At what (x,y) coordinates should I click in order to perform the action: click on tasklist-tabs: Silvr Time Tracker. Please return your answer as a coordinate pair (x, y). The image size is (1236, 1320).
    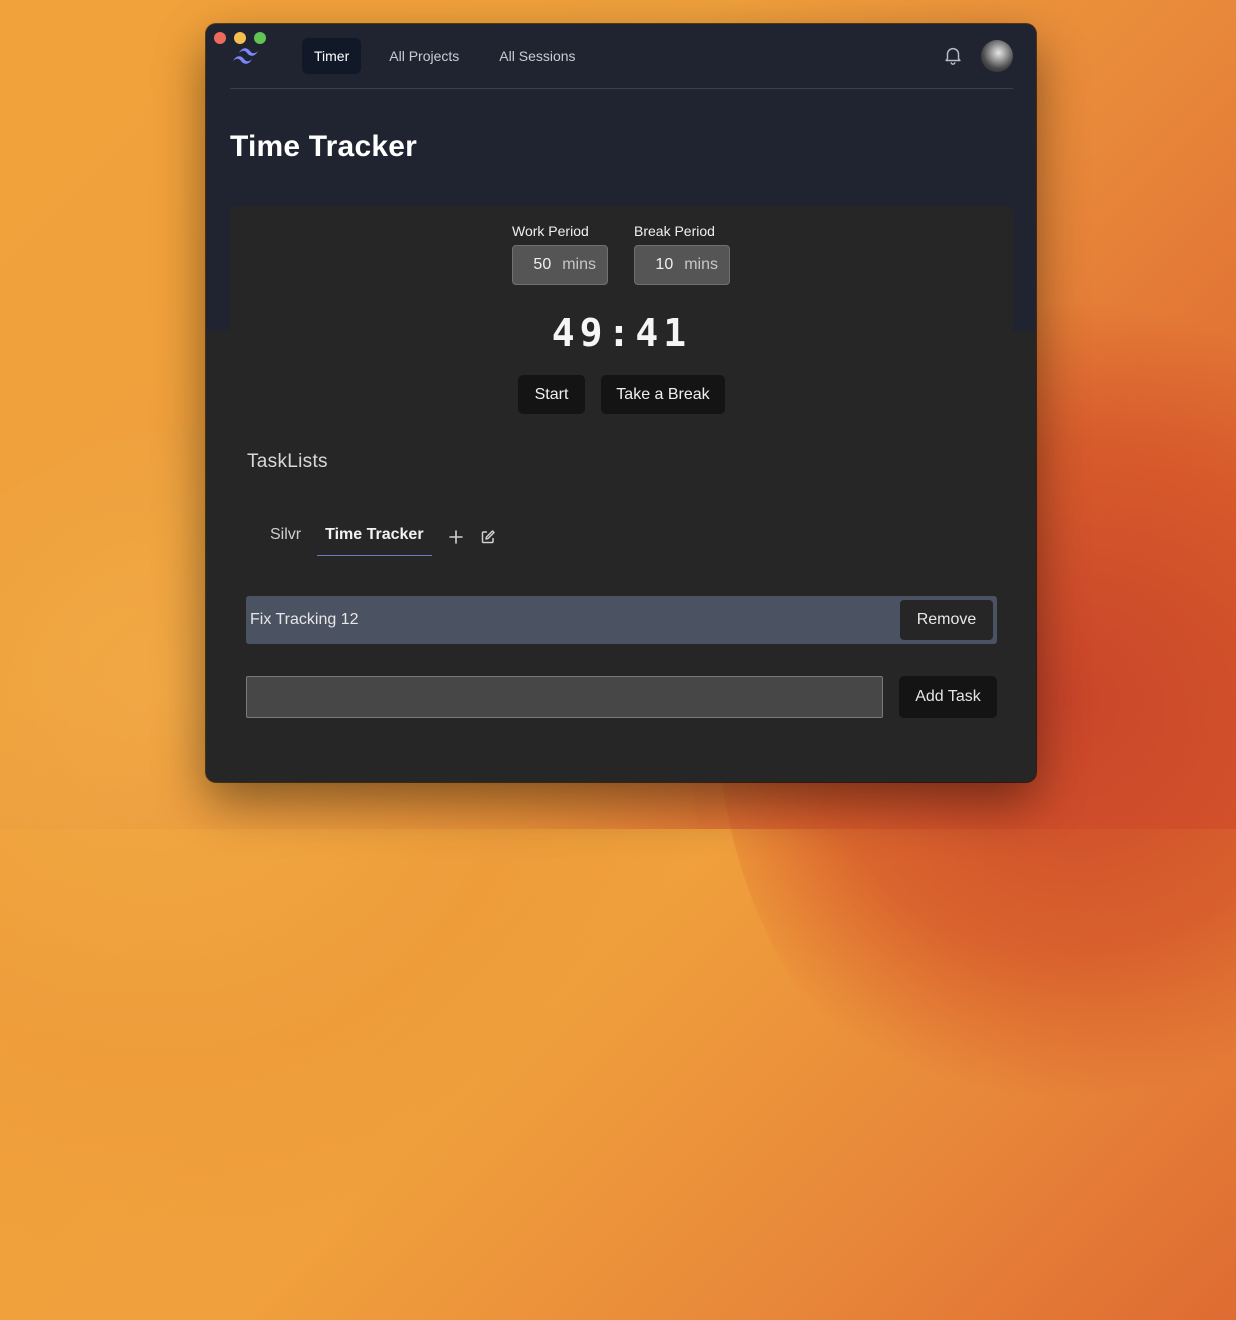
    Looking at the image, I should click on (383, 542).